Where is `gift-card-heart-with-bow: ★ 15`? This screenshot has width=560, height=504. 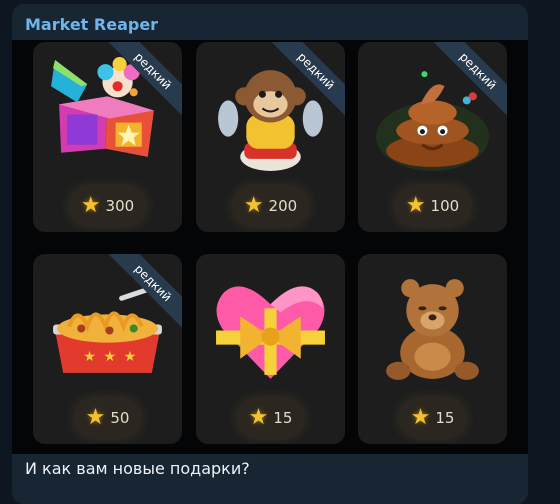
gift-card-heart-with-bow: ★ 15 is located at coordinates (270, 349).